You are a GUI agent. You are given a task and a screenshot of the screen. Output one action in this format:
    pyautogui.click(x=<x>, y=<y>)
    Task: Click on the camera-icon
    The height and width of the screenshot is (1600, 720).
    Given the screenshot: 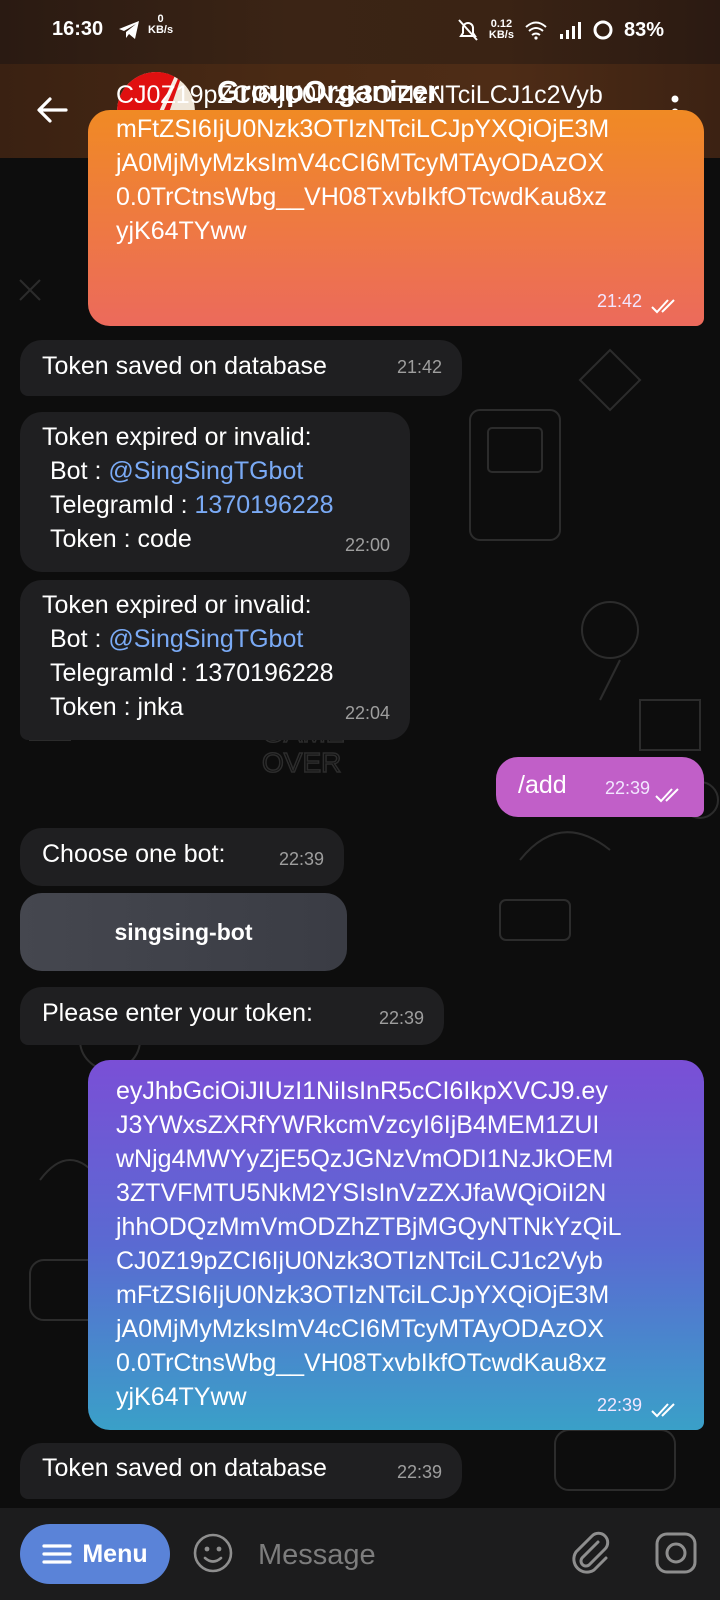 What is the action you would take?
    pyautogui.click(x=676, y=1553)
    